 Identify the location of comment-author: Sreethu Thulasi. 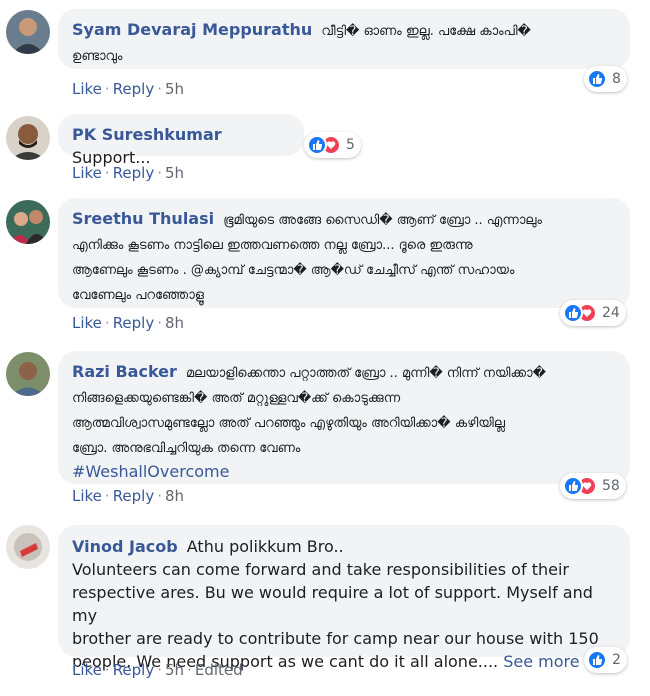
(143, 218).